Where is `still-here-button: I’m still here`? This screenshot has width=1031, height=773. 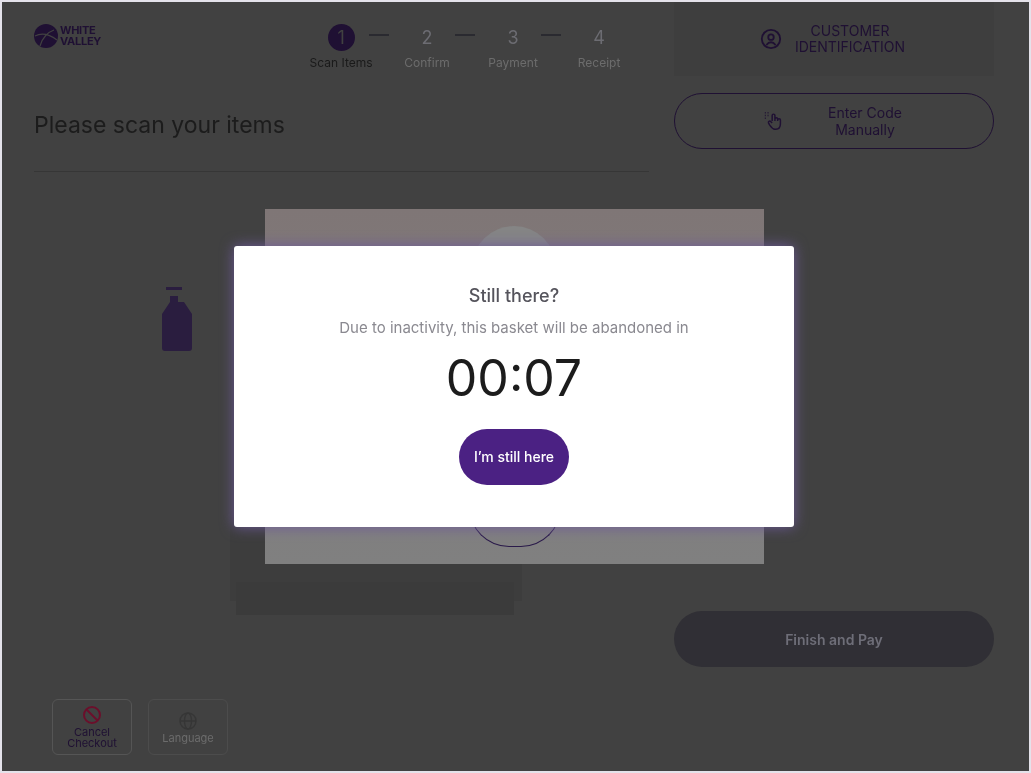
still-here-button: I’m still here is located at coordinates (514, 456).